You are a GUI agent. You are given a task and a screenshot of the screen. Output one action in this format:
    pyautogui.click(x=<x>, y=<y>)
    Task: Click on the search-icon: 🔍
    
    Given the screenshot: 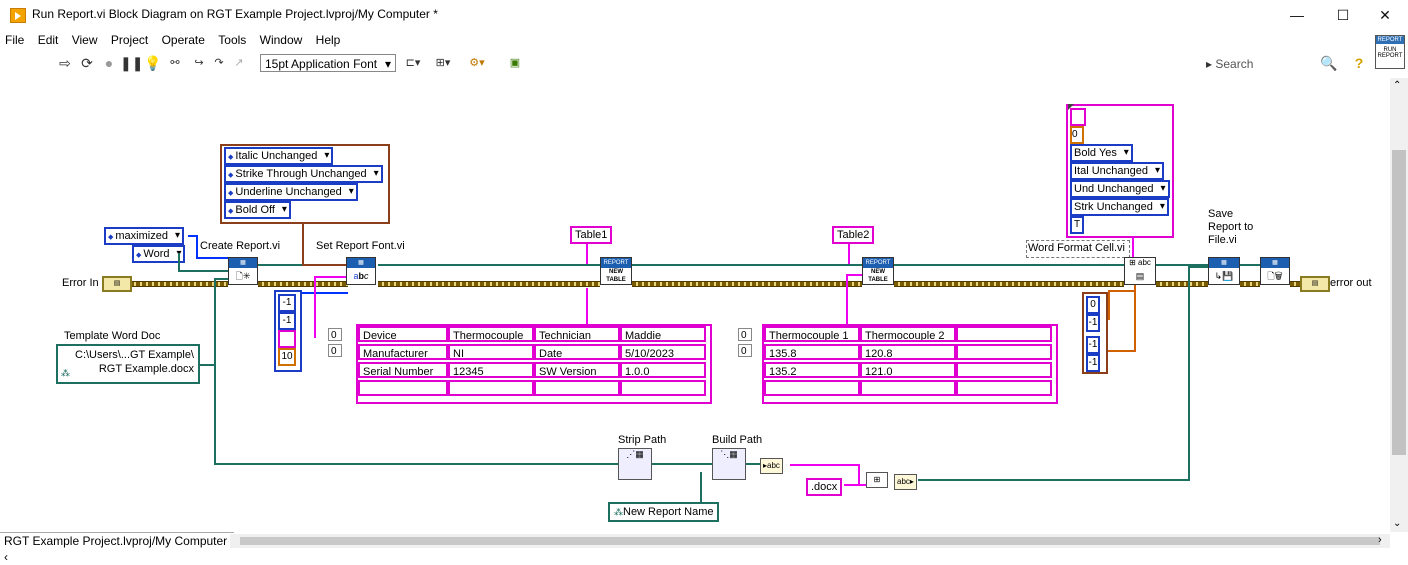 What is the action you would take?
    pyautogui.click(x=1329, y=63)
    